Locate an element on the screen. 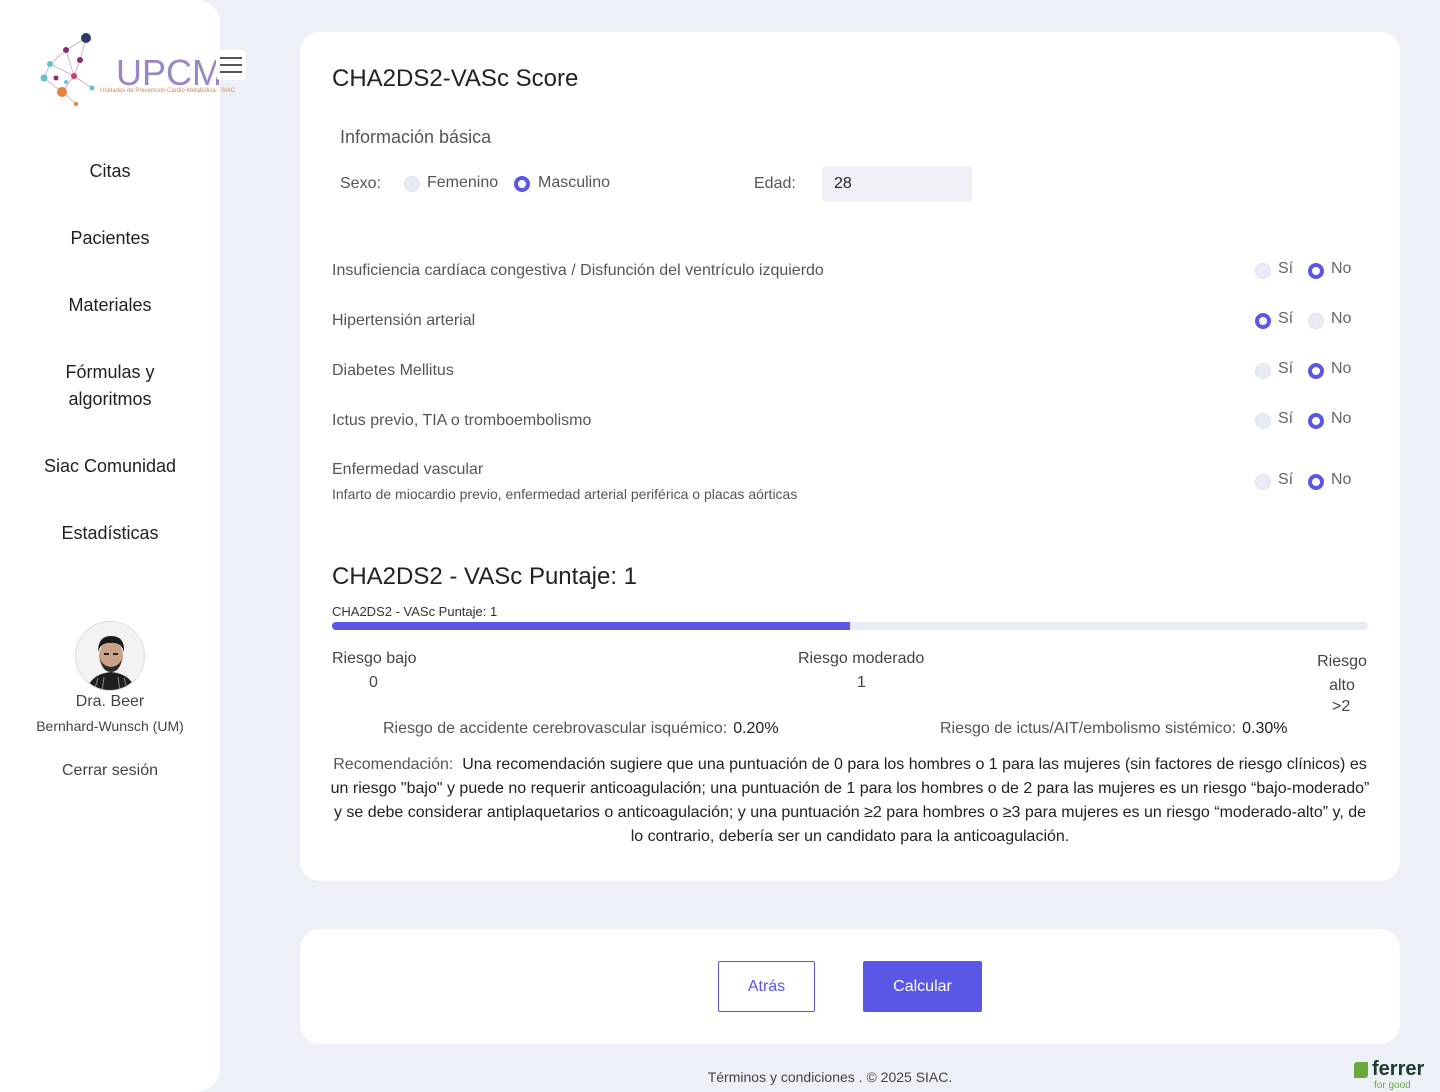 Image resolution: width=1440 pixels, height=1092 pixels. actions-card: Atrás Calcular is located at coordinates (850, 986).